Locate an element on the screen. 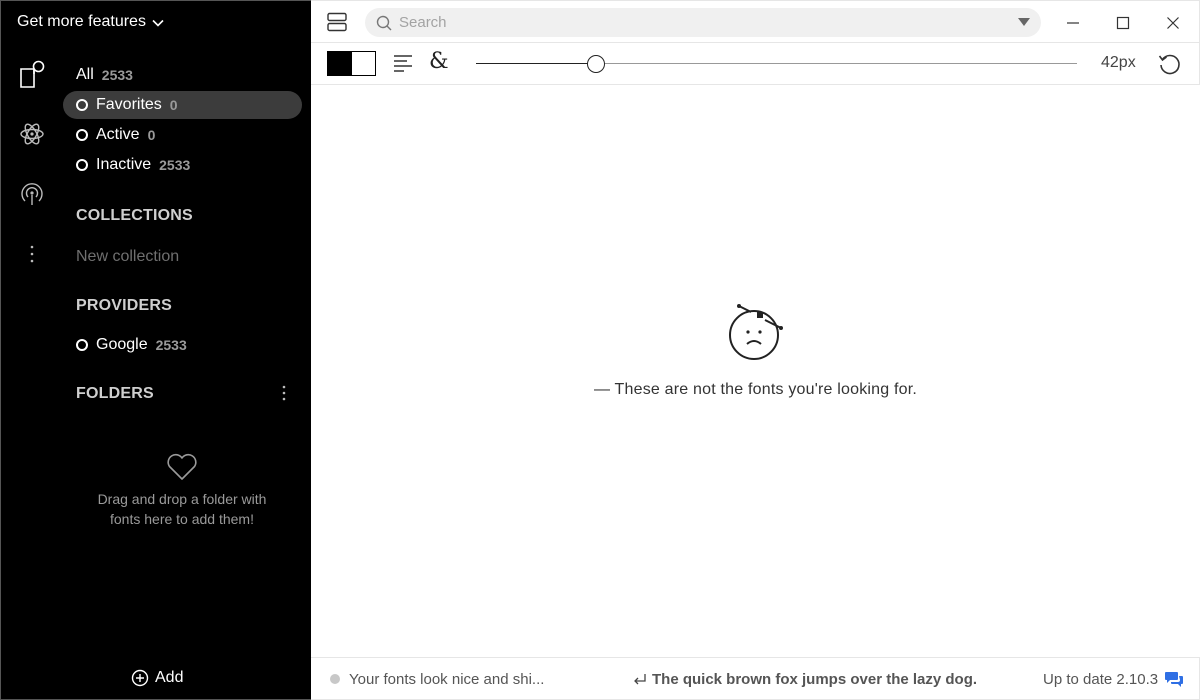 The image size is (1200, 700). status-dot-icon is located at coordinates (335, 679).